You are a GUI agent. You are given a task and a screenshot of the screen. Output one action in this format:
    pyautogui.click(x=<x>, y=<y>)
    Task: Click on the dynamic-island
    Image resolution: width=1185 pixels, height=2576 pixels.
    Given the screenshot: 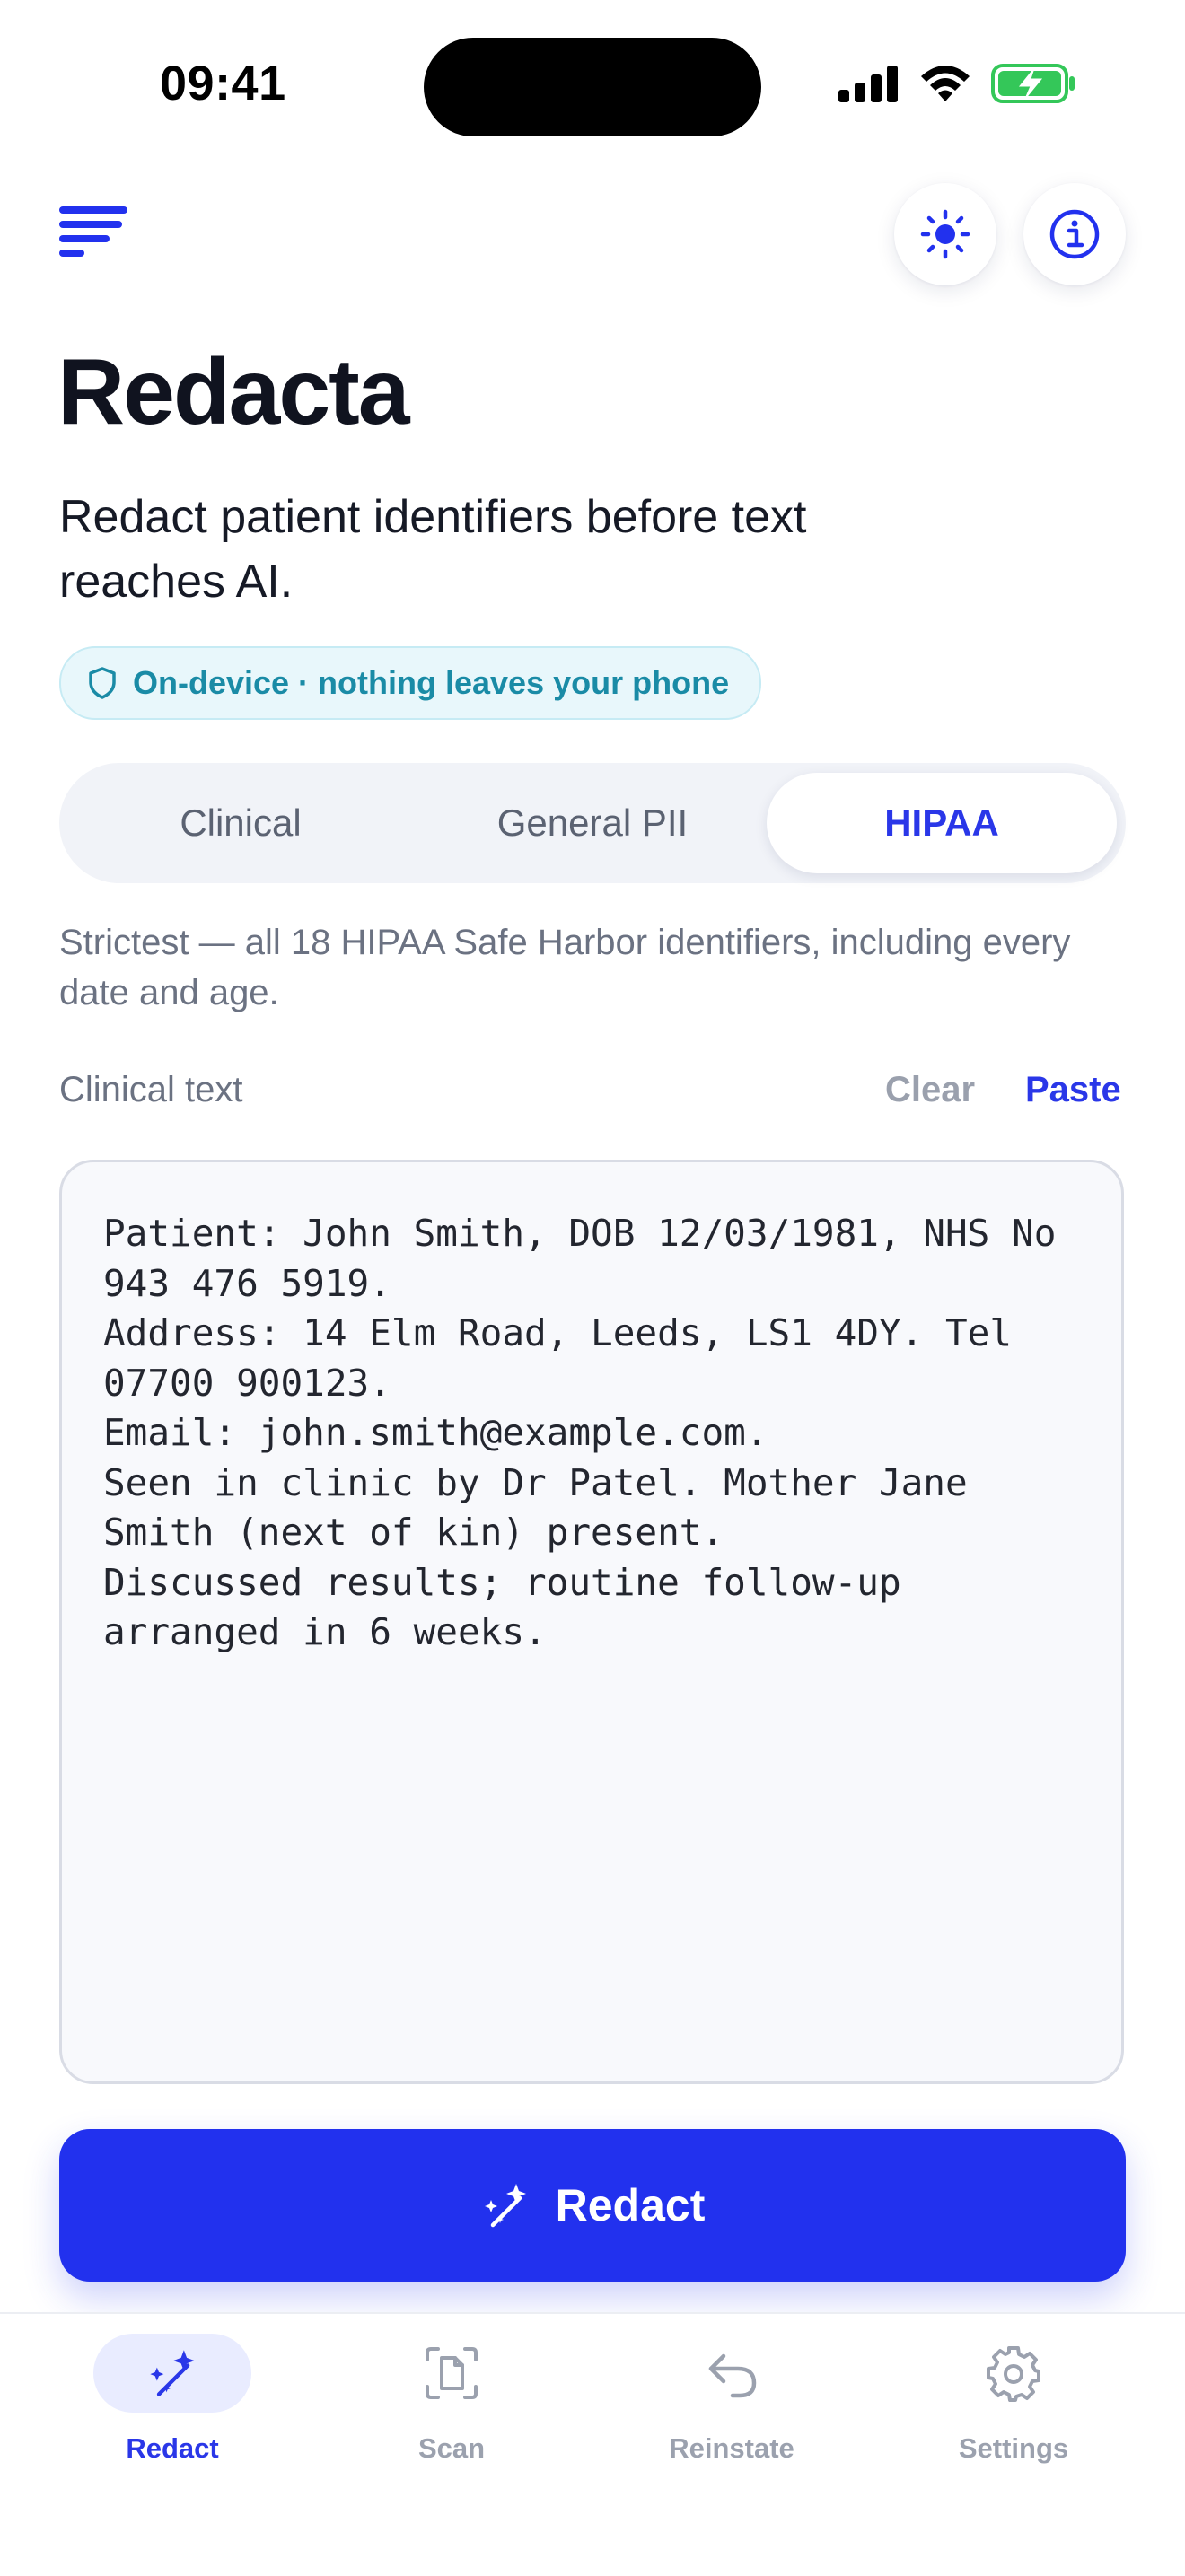 What is the action you would take?
    pyautogui.click(x=592, y=87)
    